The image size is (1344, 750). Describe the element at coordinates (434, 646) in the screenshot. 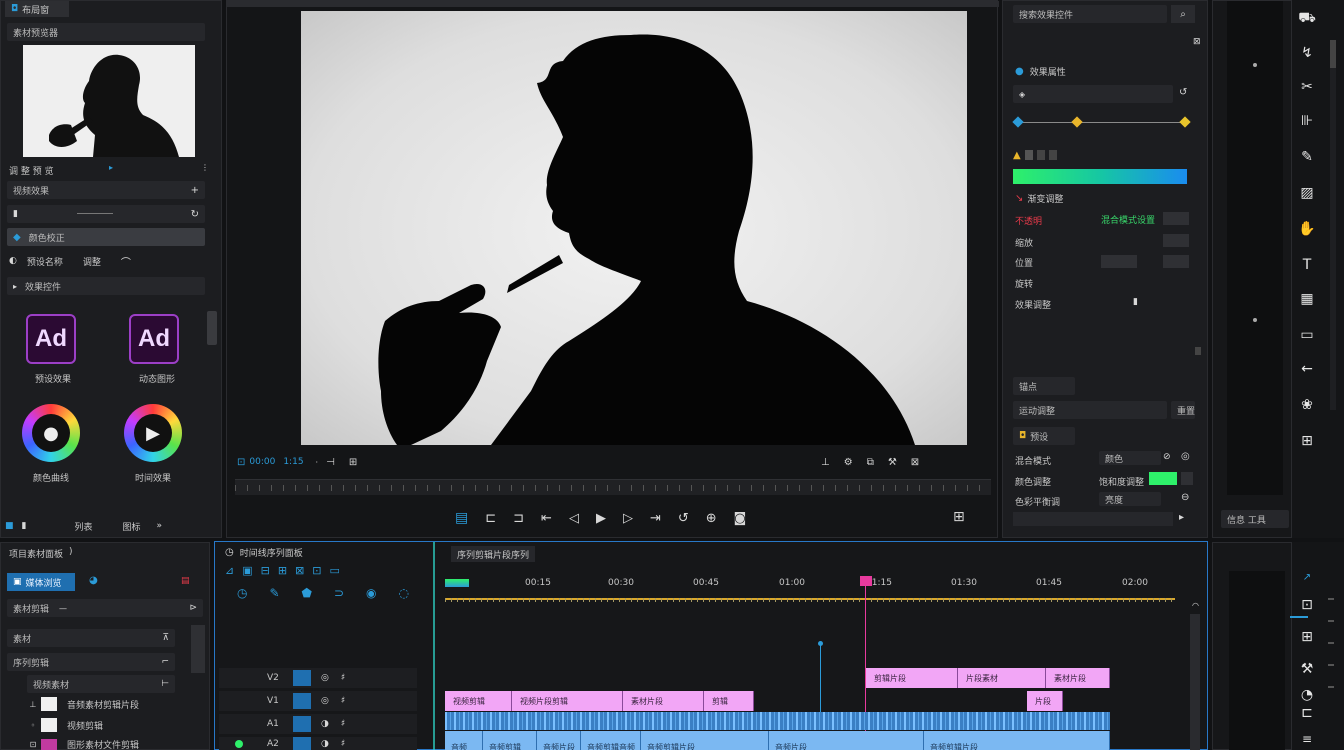

I see `header-divider` at that location.